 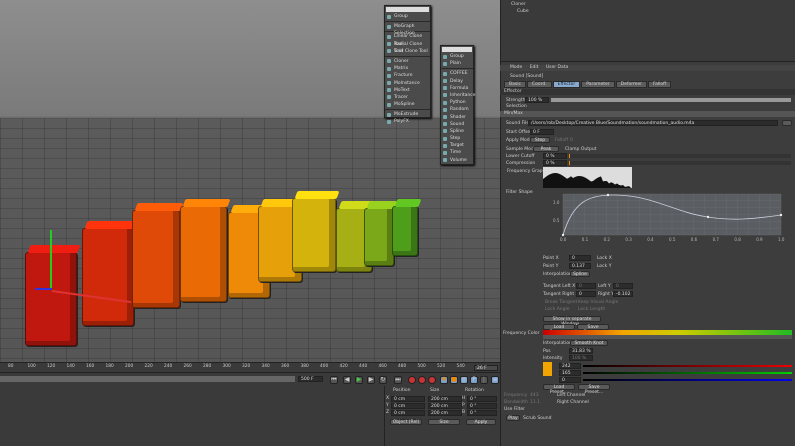 What do you see at coordinates (147, 379) in the screenshot?
I see `time-slider` at bounding box center [147, 379].